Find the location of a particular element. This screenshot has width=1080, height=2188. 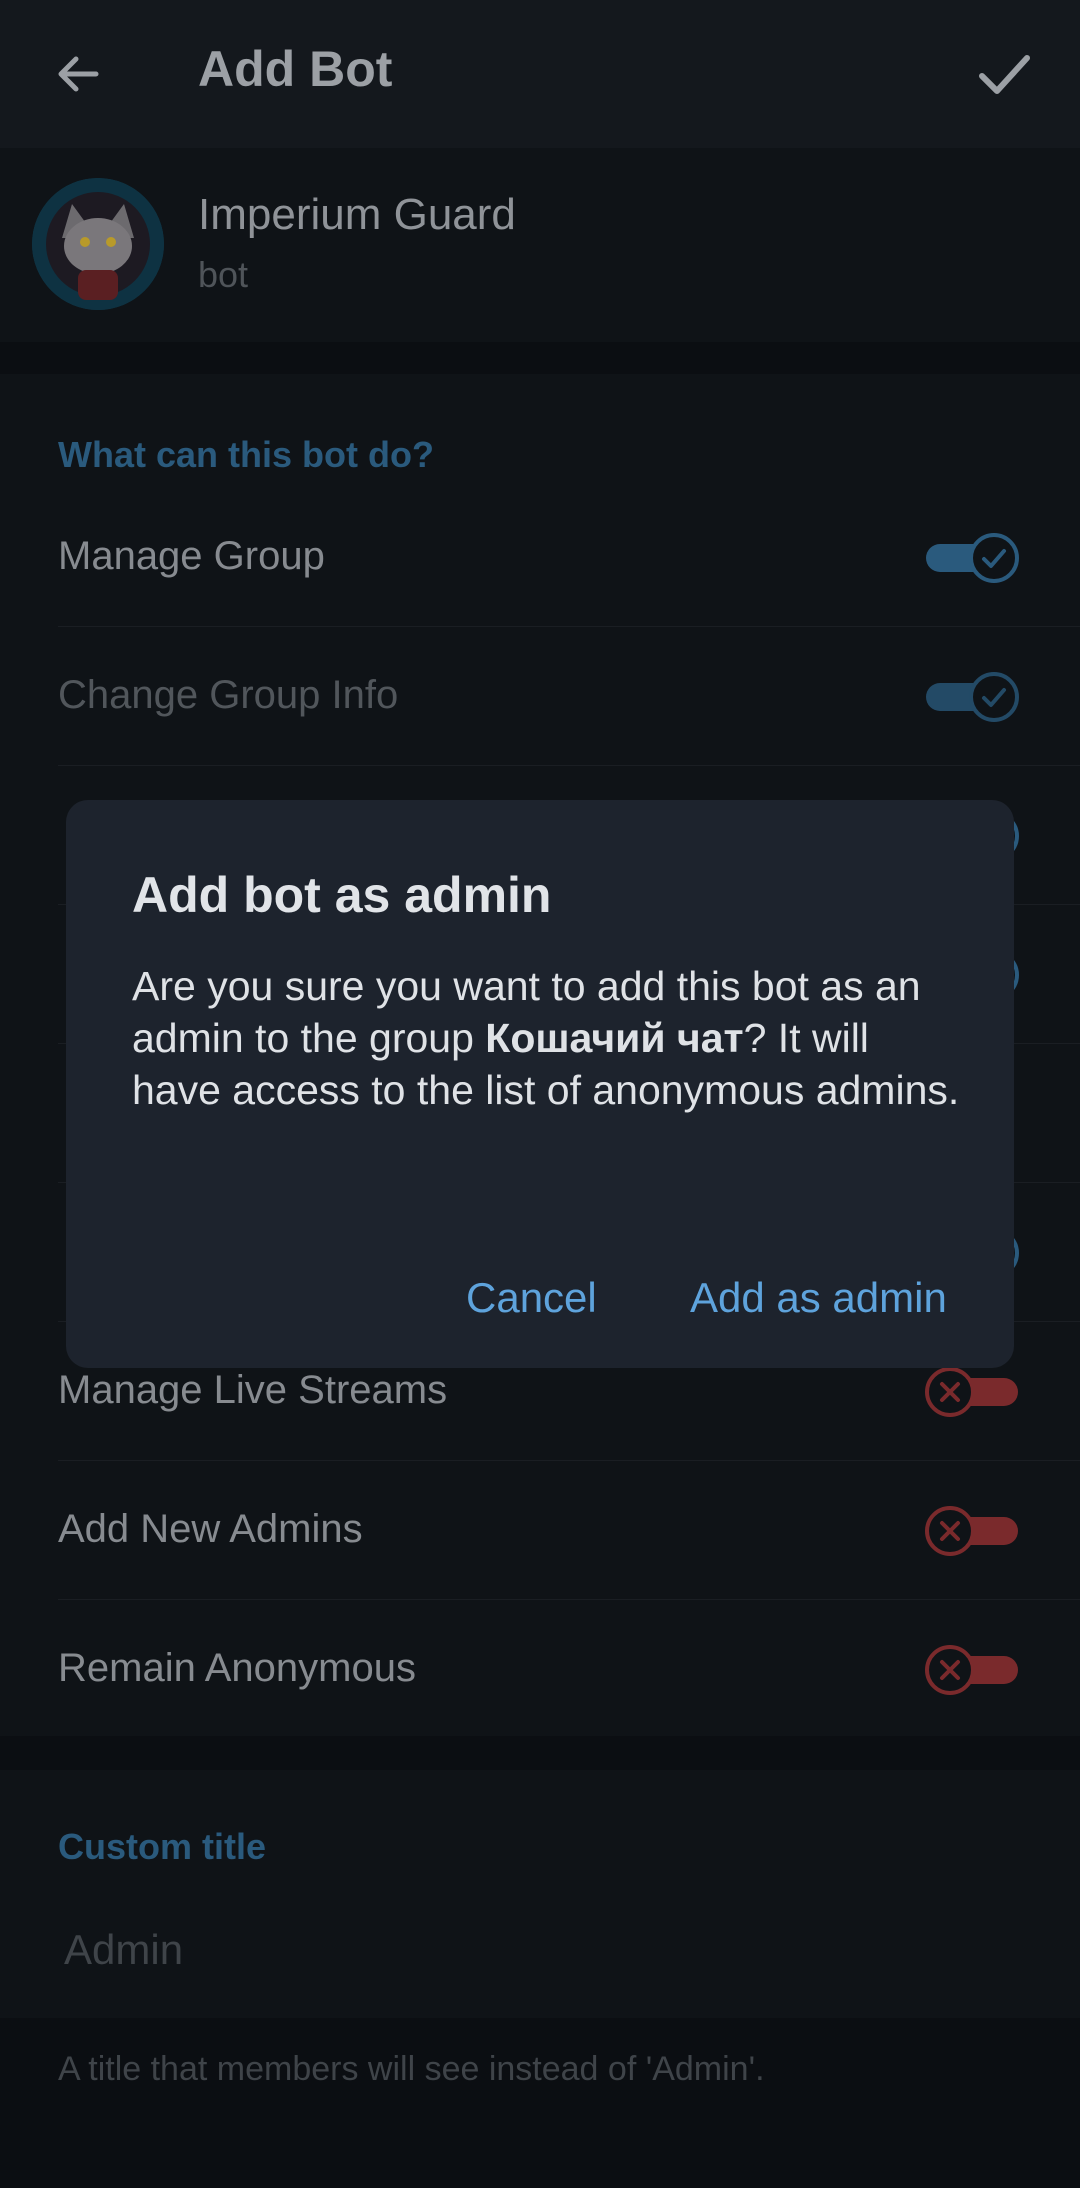

bot-avatar is located at coordinates (98, 244).